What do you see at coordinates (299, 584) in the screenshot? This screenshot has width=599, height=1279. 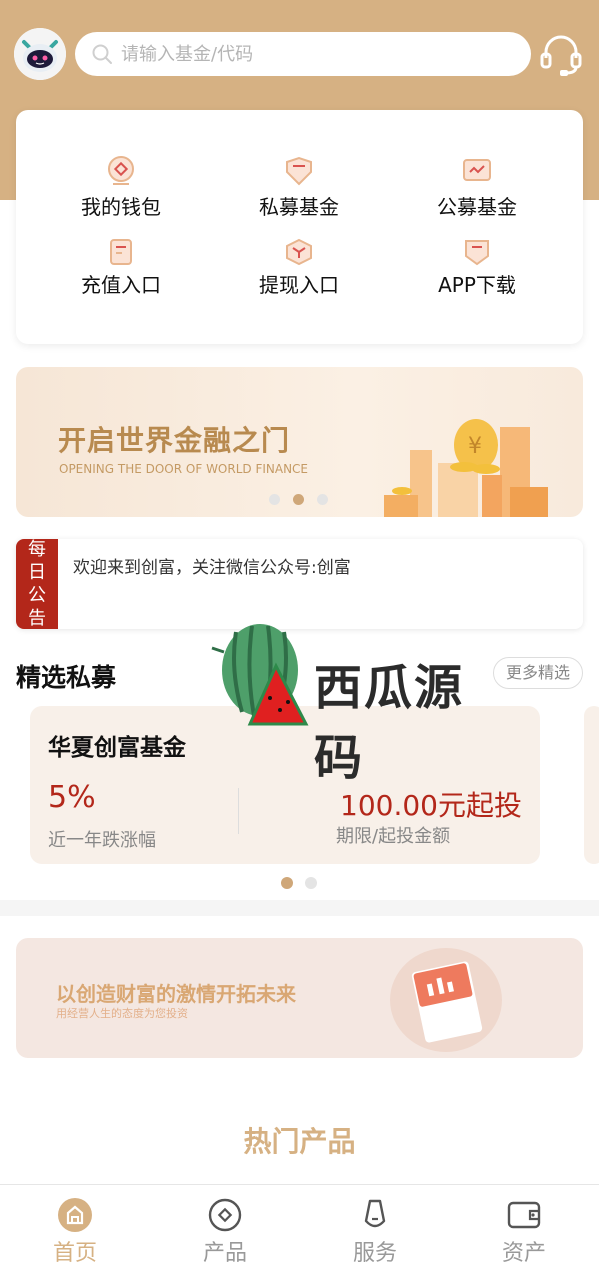 I see `daily-notice: 每 日 公 告 欢迎来到创富，关注微信公众号:创富` at bounding box center [299, 584].